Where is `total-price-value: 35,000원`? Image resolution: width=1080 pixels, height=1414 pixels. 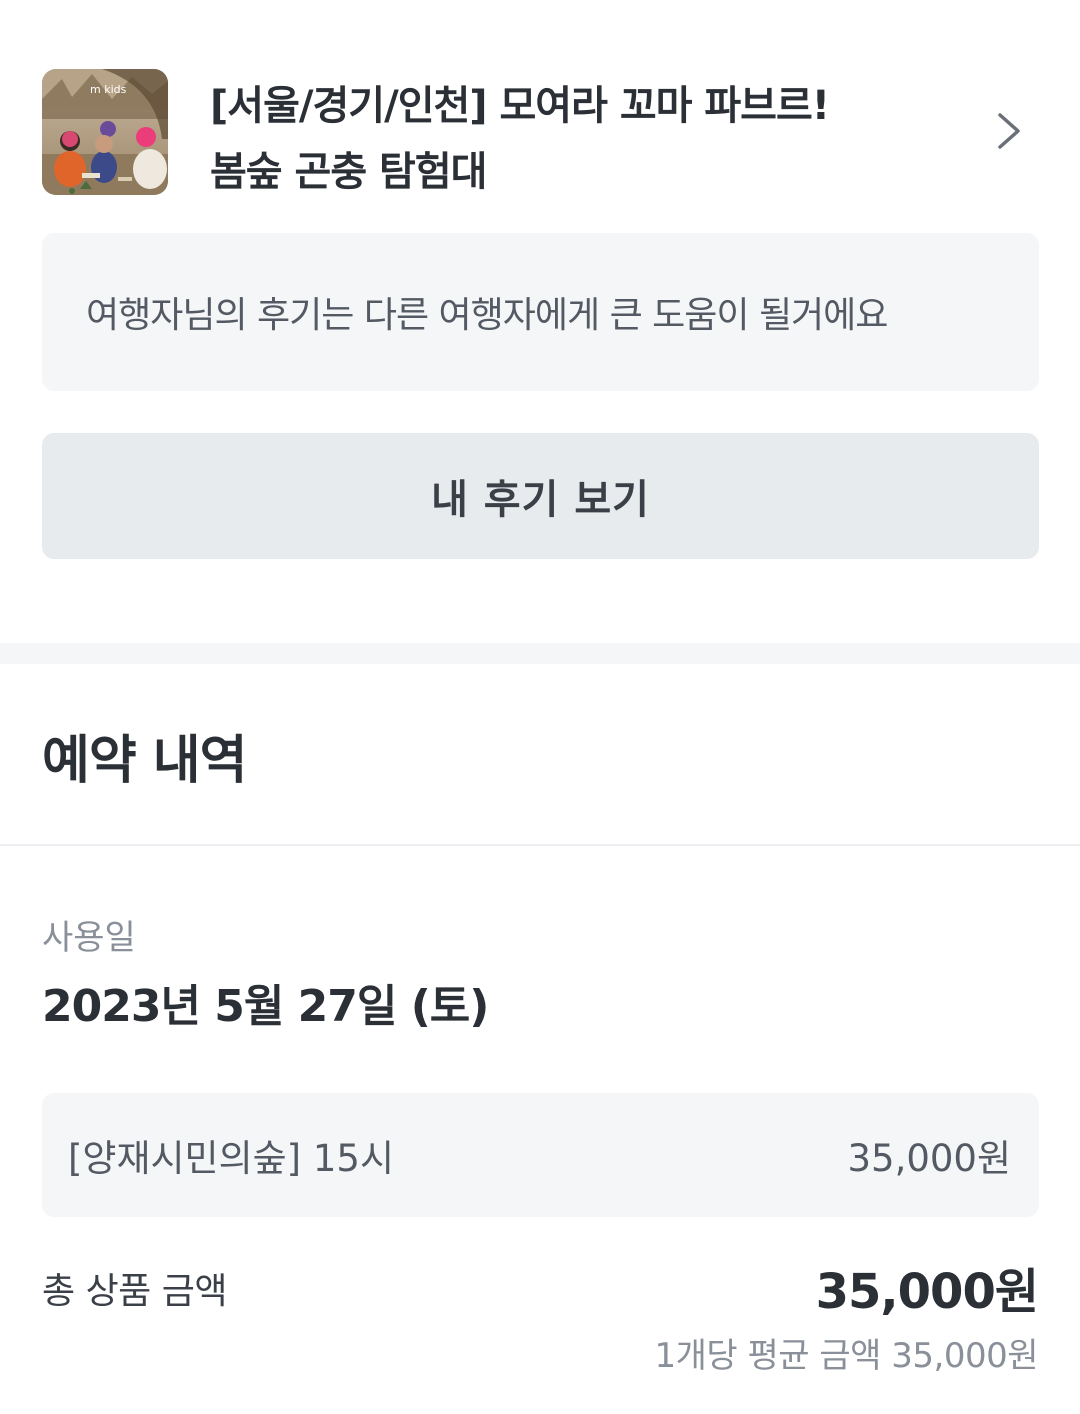
total-price-value: 35,000원 is located at coordinates (927, 1292).